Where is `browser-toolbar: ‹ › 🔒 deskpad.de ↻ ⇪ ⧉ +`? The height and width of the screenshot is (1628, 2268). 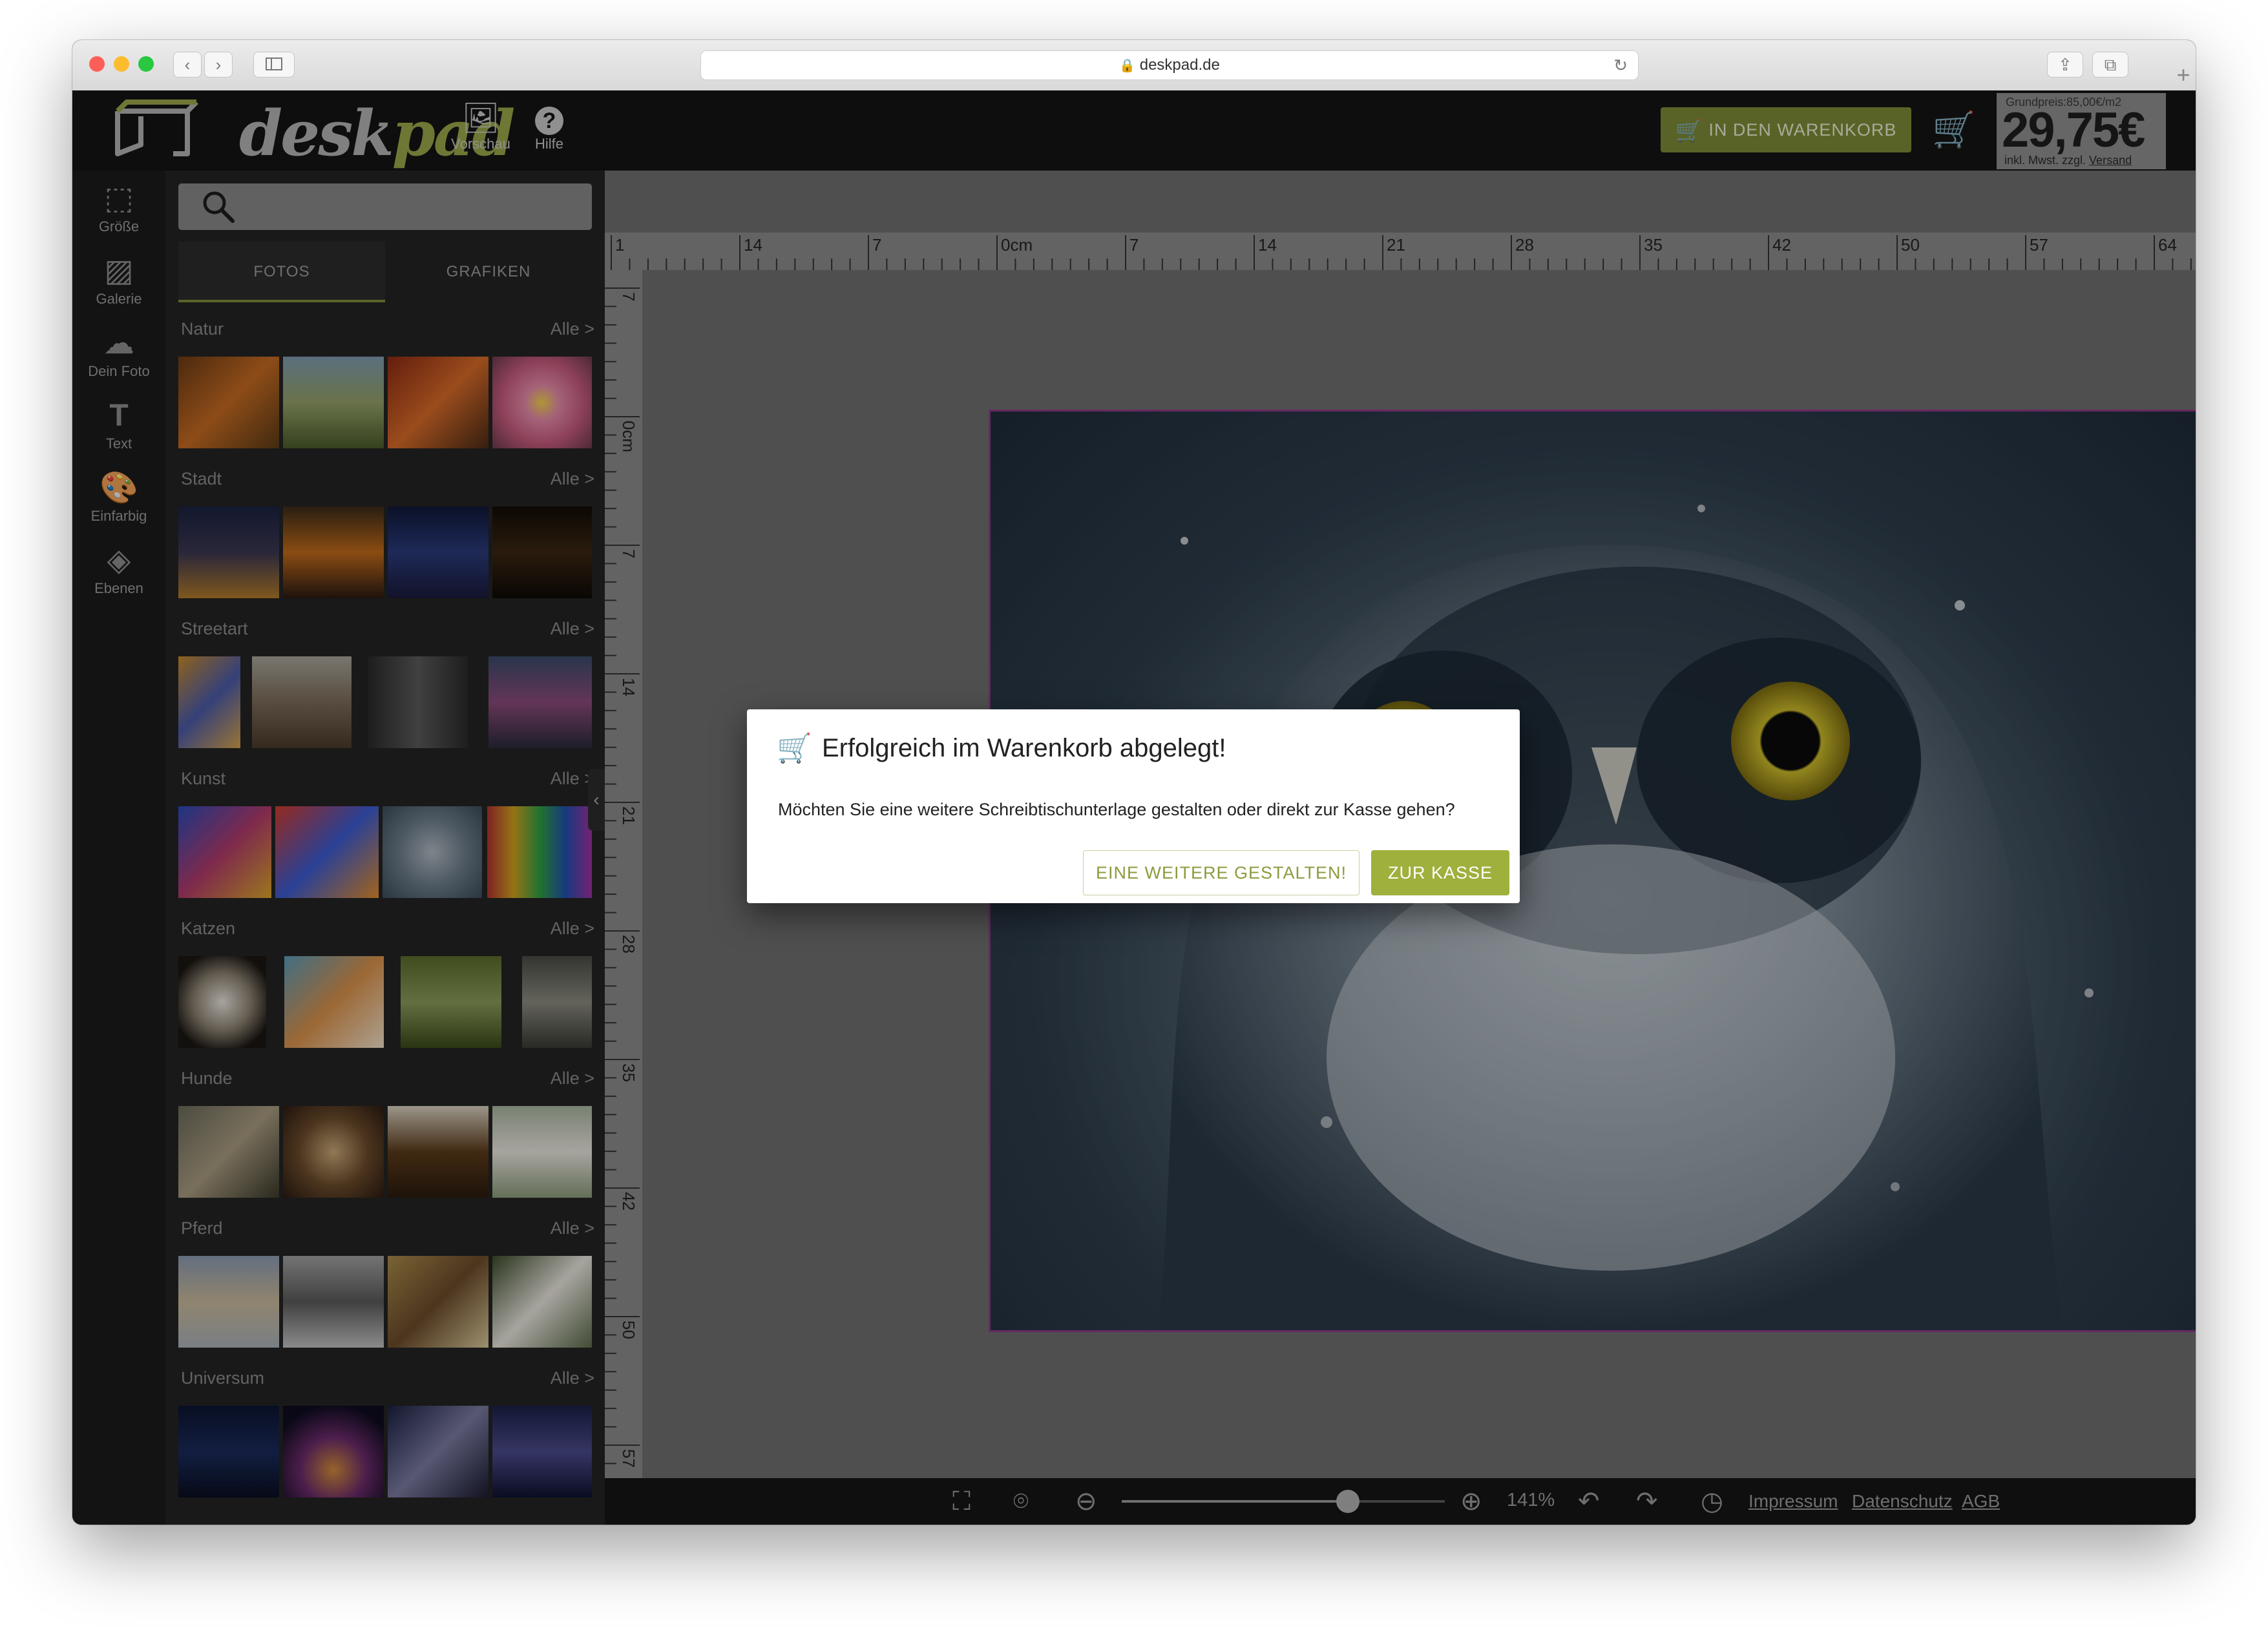
browser-toolbar: ‹ › 🔒 deskpad.de ↻ ⇪ ⧉ + is located at coordinates (1134, 65).